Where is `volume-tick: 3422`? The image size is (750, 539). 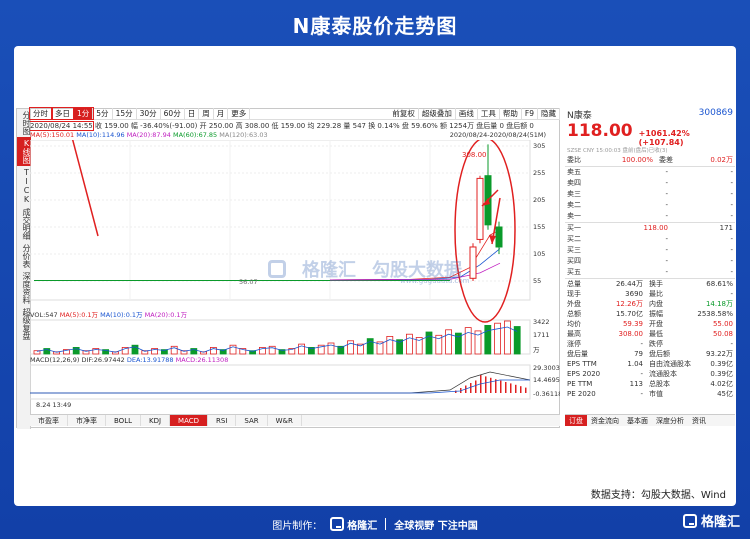 volume-tick: 3422 is located at coordinates (541, 322).